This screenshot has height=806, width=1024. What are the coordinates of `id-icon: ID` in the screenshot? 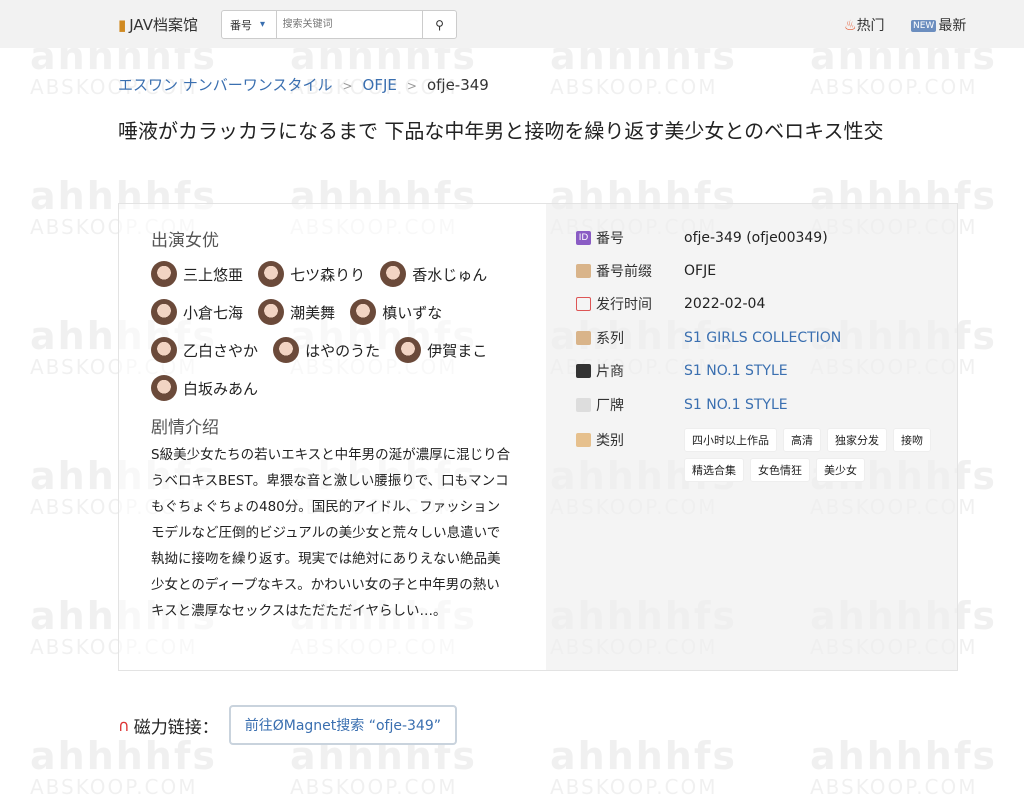 It's located at (583, 238).